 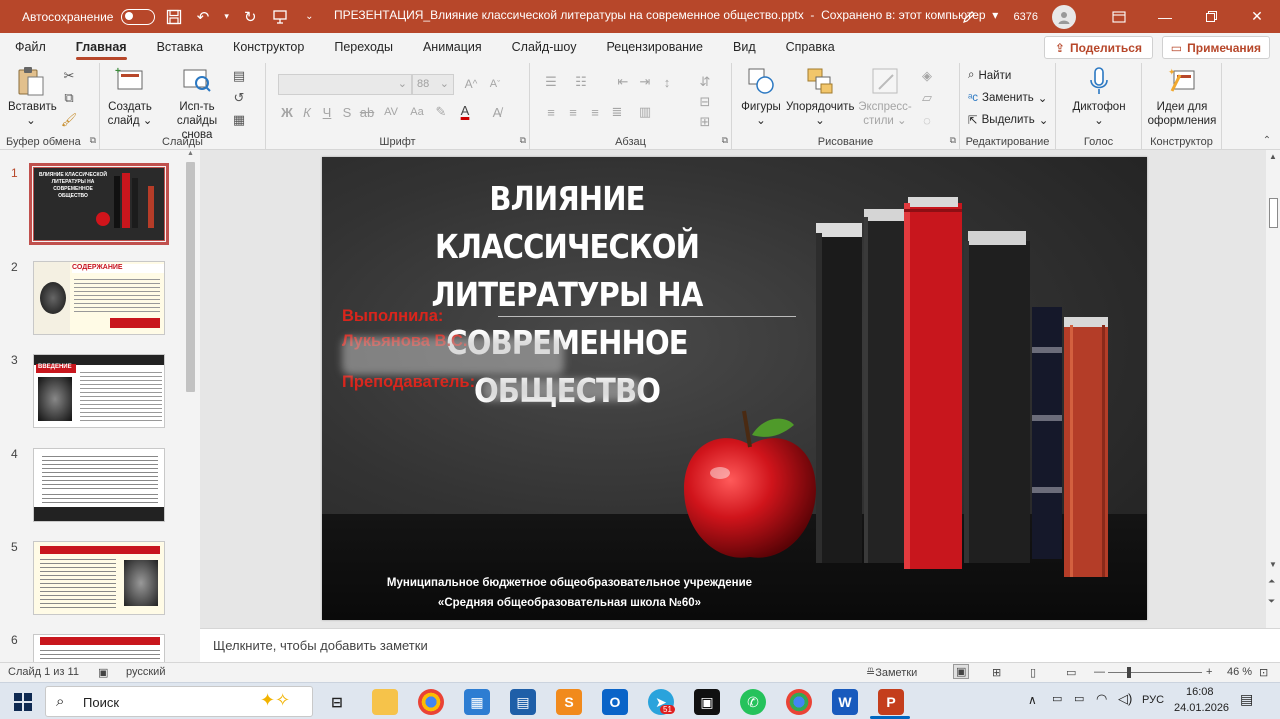 What do you see at coordinates (471, 84) in the screenshot?
I see `grow-font-icon: A ^` at bounding box center [471, 84].